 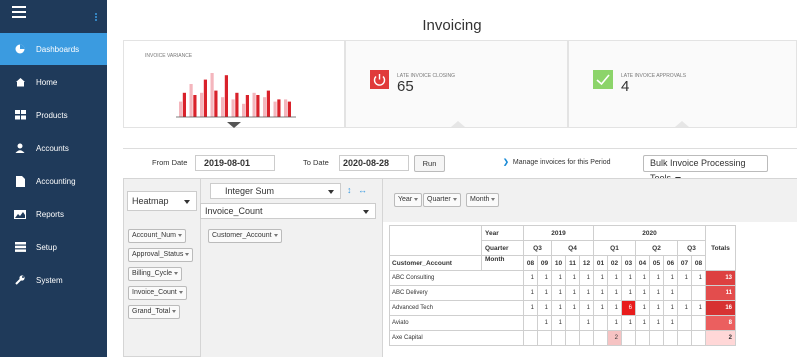 I want to click on attr-grand-total: Grand_Total, so click(x=154, y=312).